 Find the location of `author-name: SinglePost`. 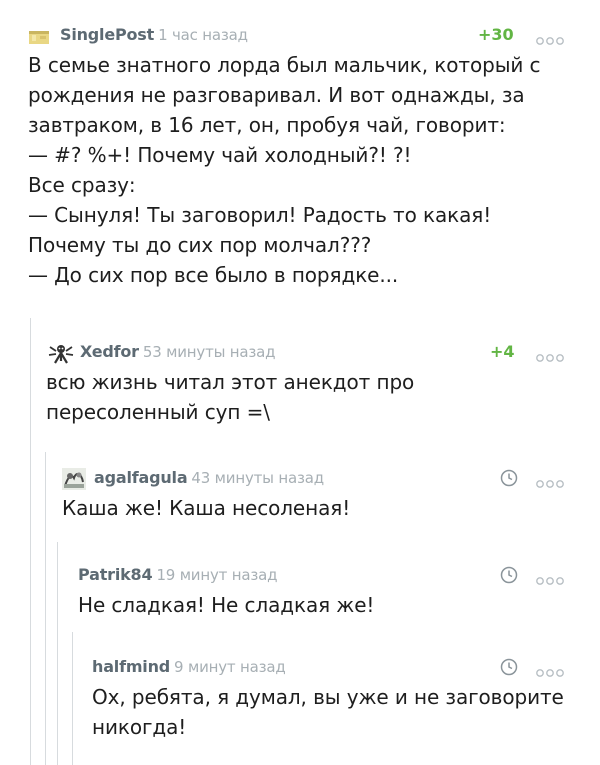

author-name: SinglePost is located at coordinates (107, 34).